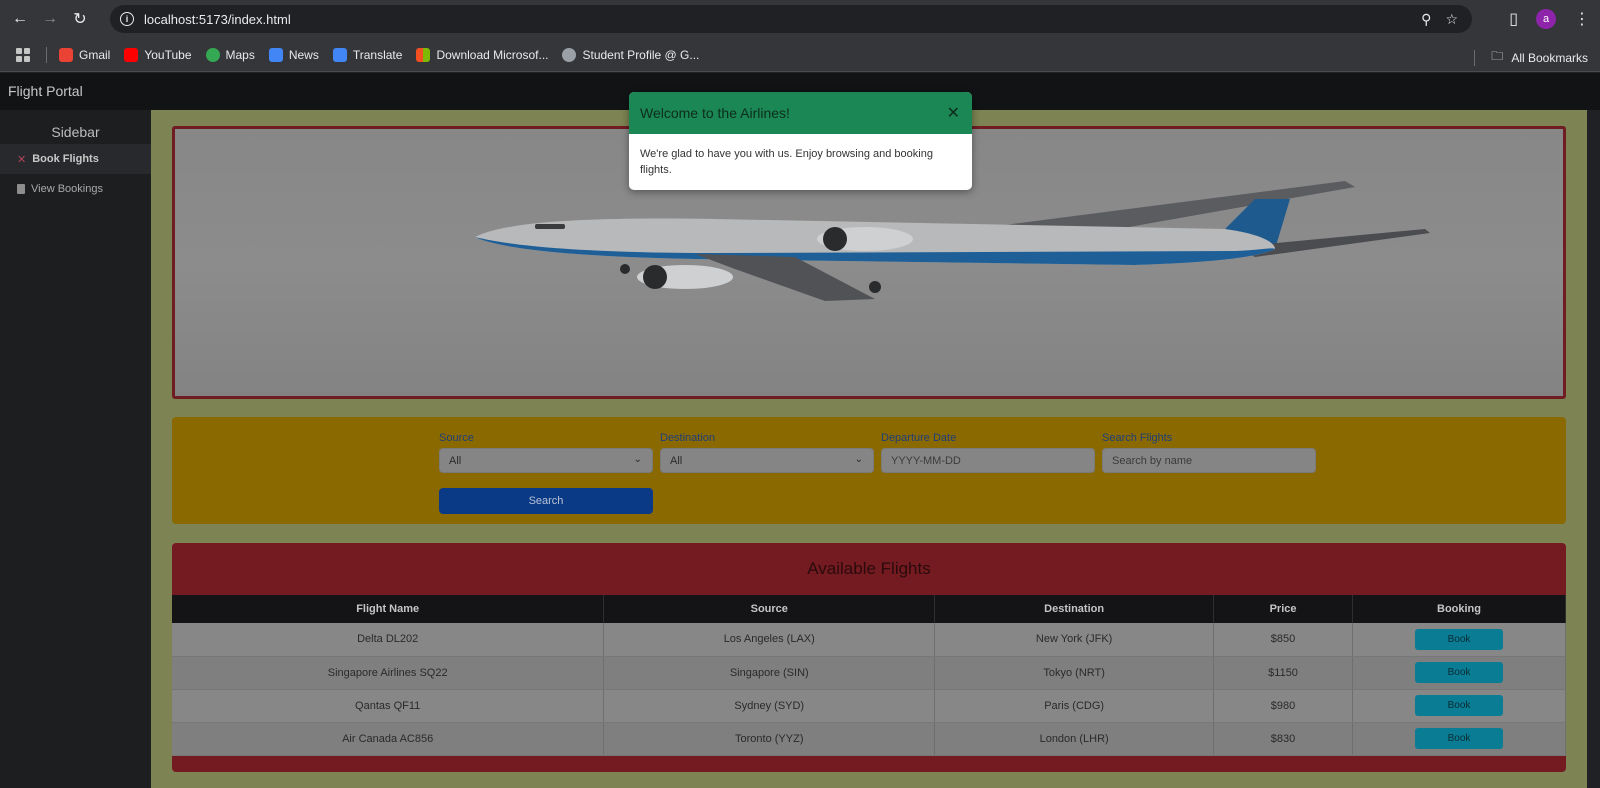 The height and width of the screenshot is (788, 1600). Describe the element at coordinates (1531, 57) in the screenshot. I see `all-bookmarks: 🗀 All Bookmarks` at that location.